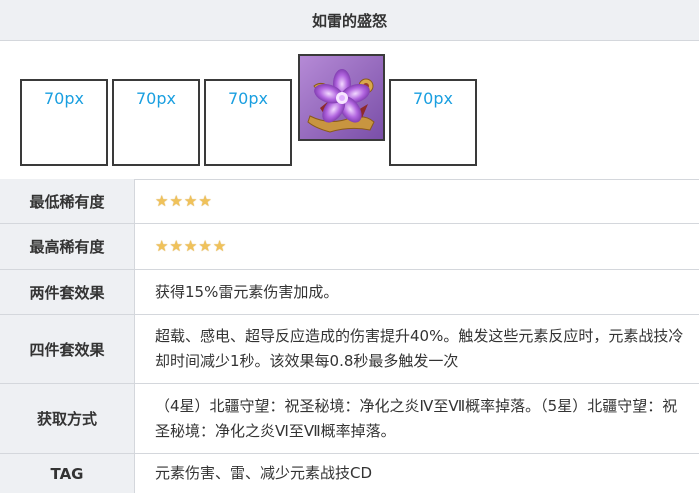  I want to click on thunder-flower-artifact-icon, so click(341, 97).